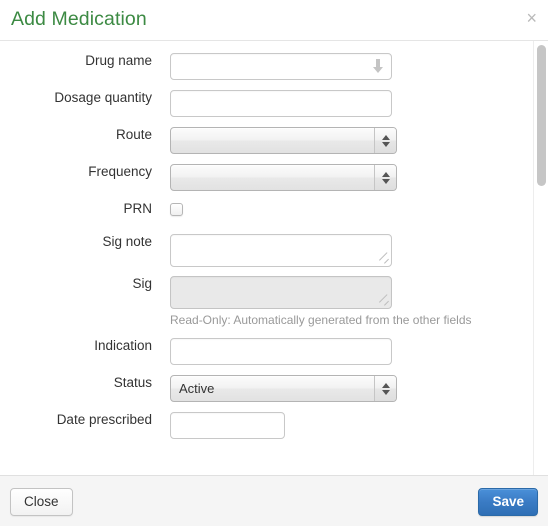  Describe the element at coordinates (274, 500) in the screenshot. I see `modal-footer: Close Save` at that location.